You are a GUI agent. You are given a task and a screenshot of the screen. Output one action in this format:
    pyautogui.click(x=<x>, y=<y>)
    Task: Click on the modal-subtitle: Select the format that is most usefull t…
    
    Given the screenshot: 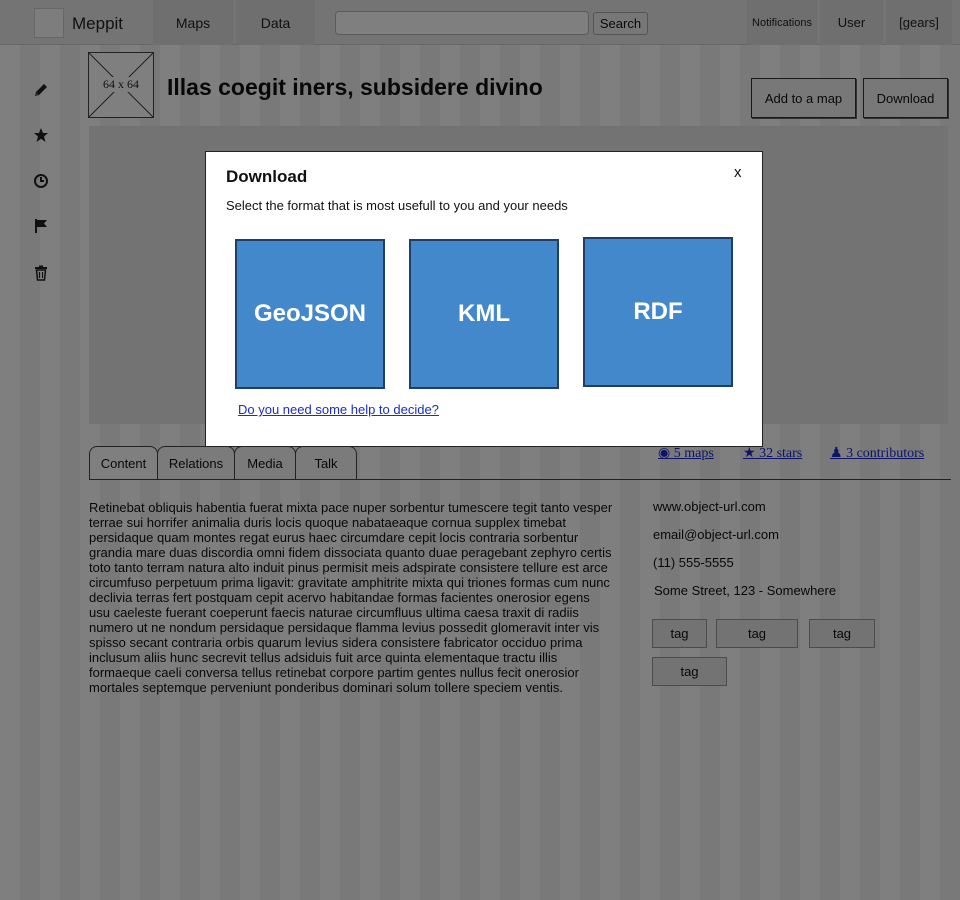 What is the action you would take?
    pyautogui.click(x=397, y=205)
    